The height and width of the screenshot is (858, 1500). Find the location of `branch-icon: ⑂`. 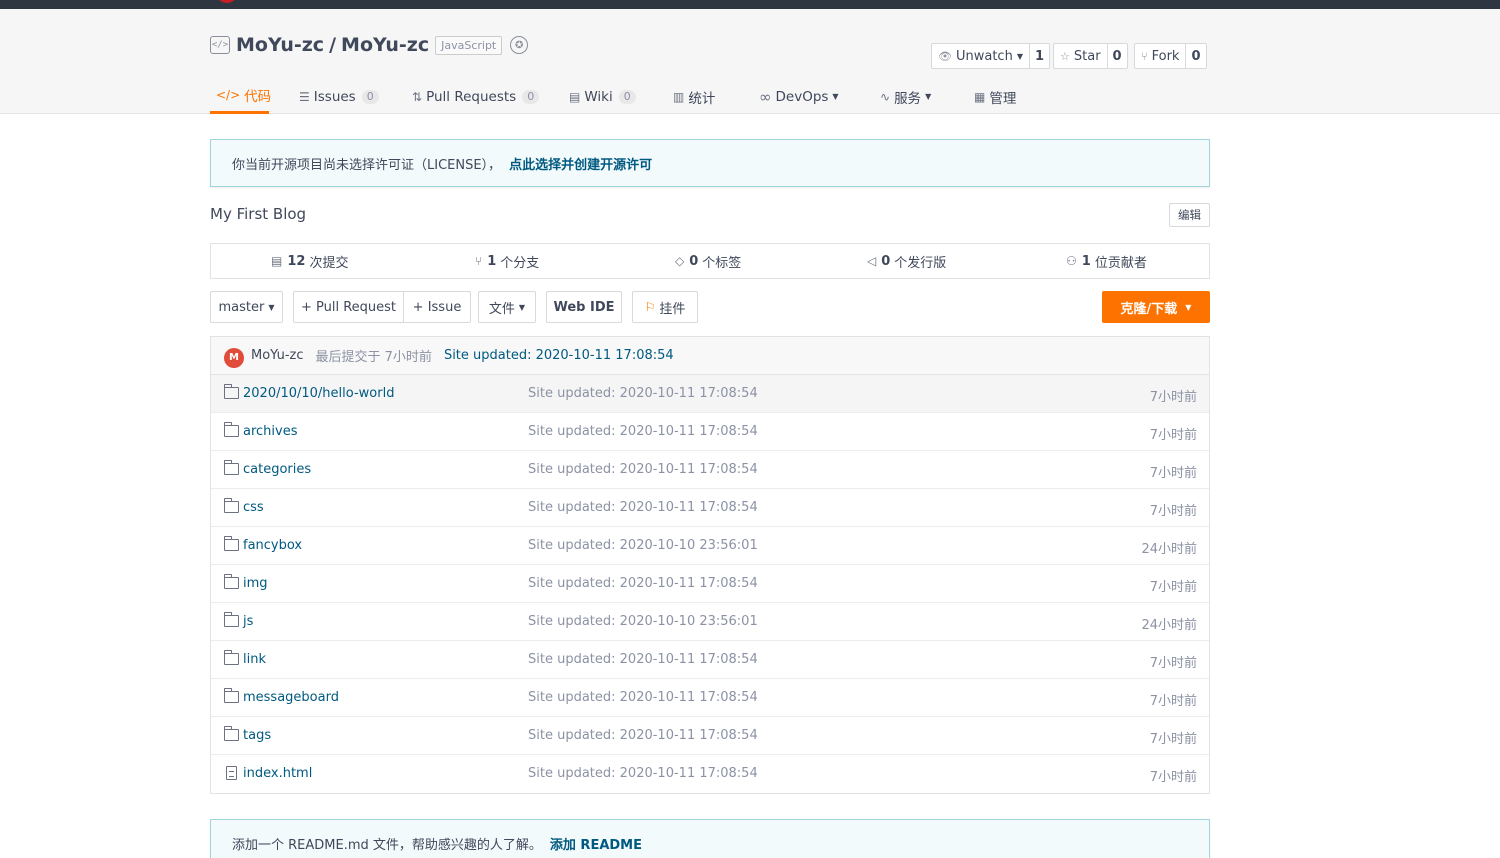

branch-icon: ⑂ is located at coordinates (479, 261).